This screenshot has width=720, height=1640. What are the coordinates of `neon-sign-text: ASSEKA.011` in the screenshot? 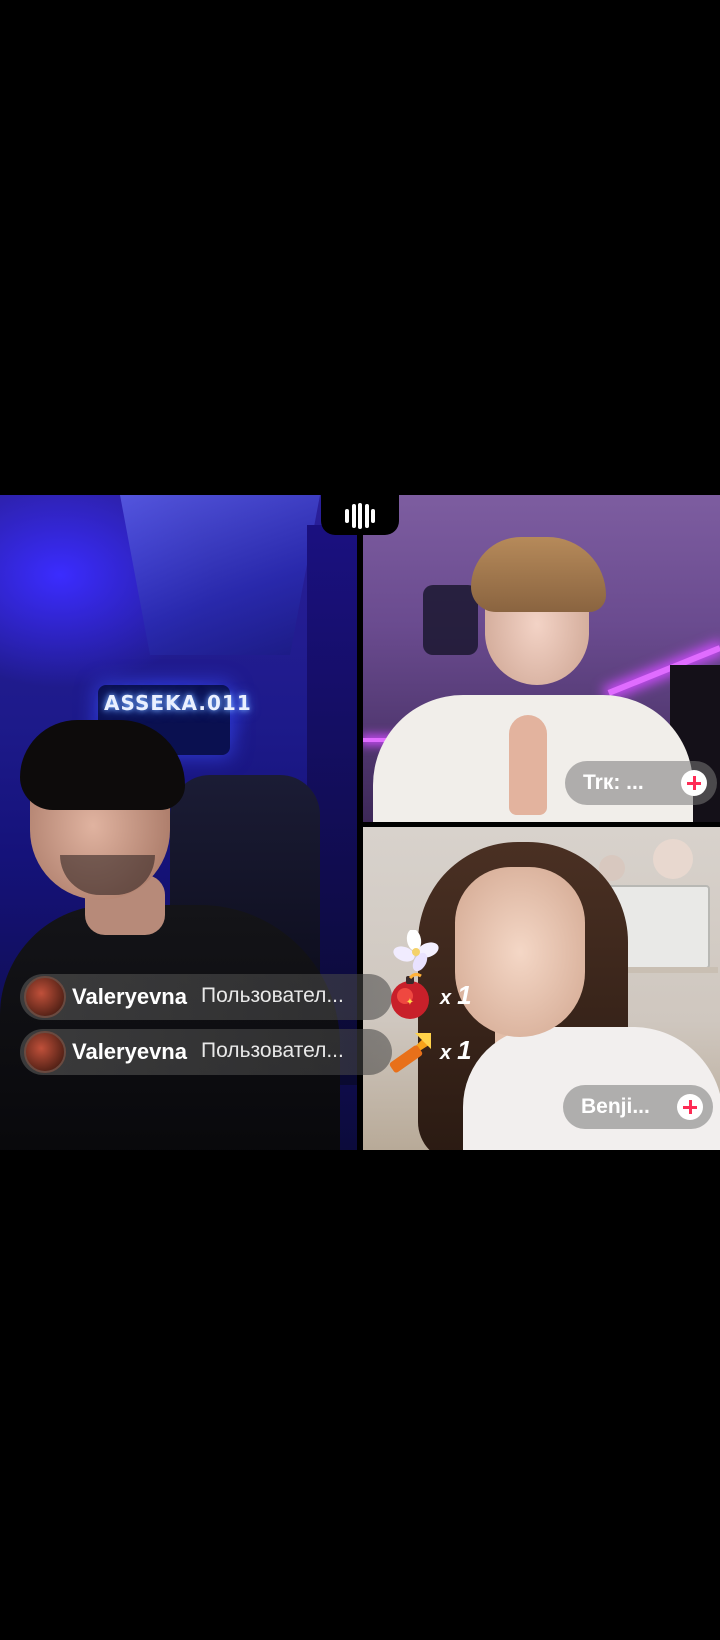 It's located at (178, 703).